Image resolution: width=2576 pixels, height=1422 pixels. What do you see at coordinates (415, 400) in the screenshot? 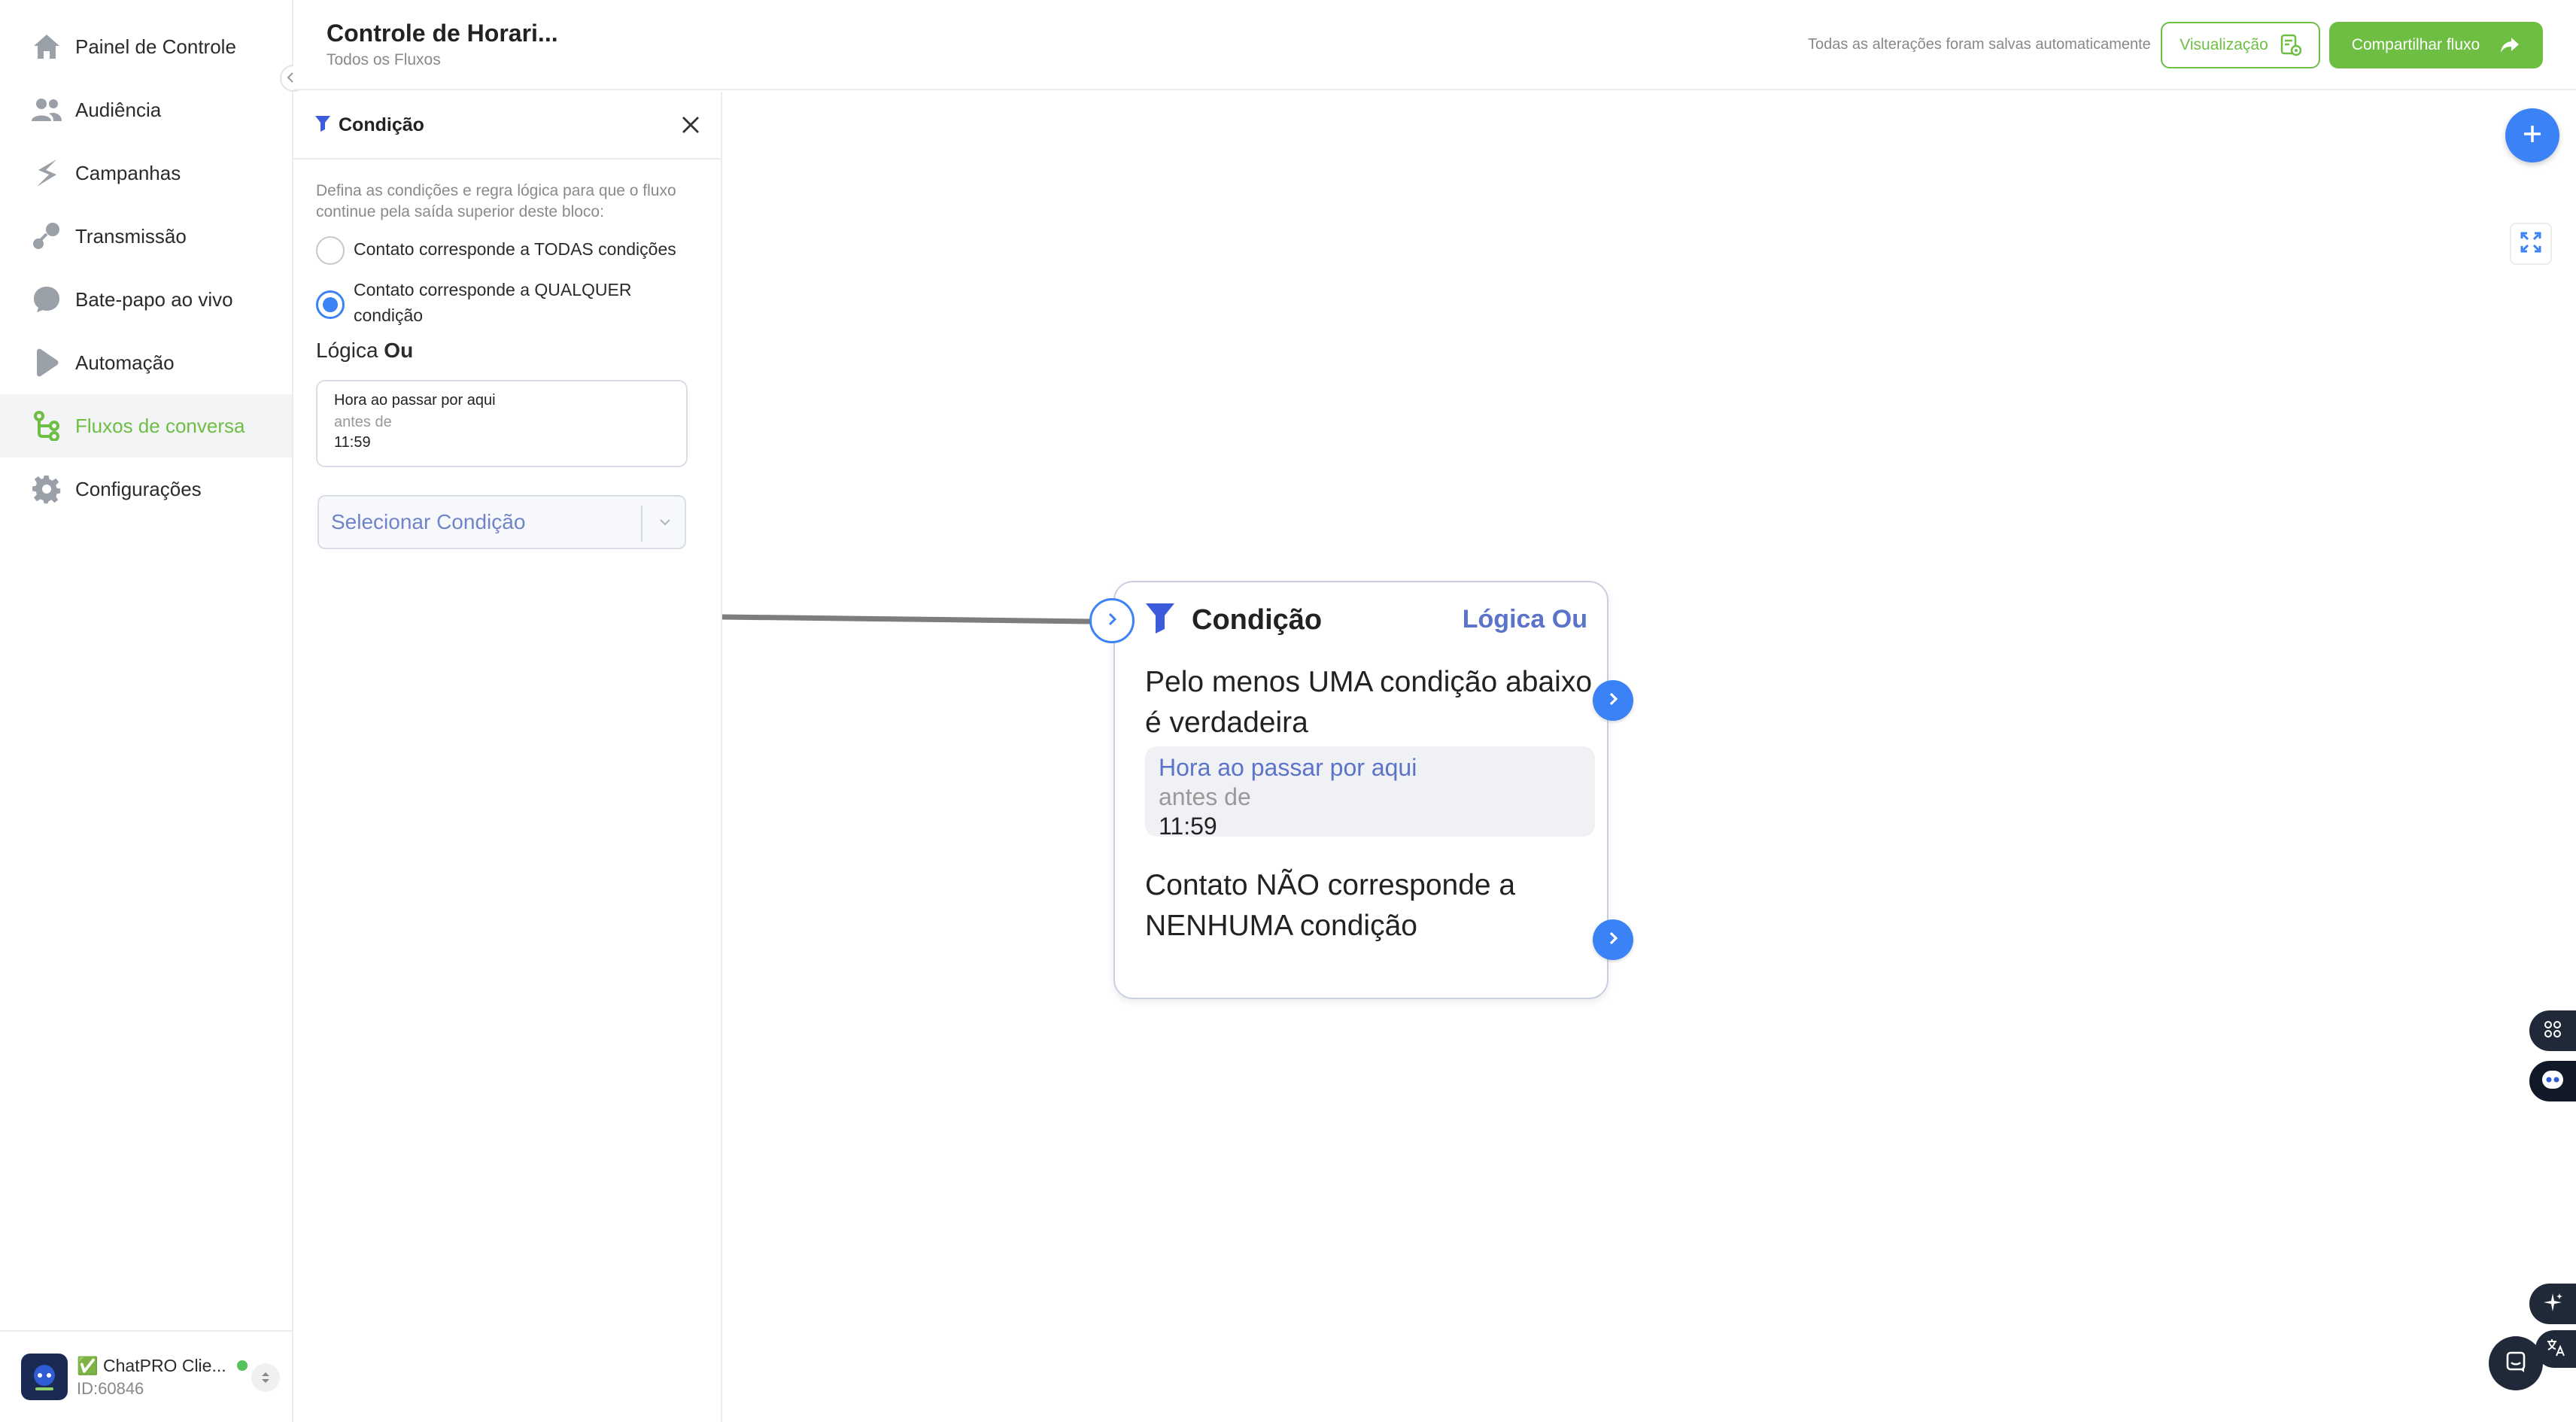
I see `condition-field: Hora ao passar por aqui` at bounding box center [415, 400].